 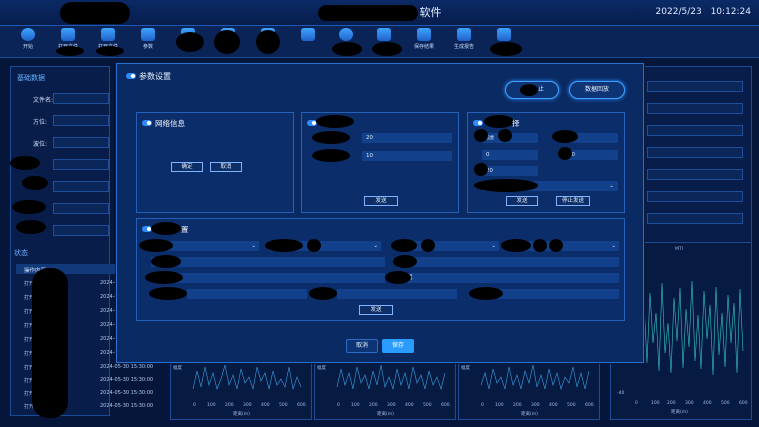 What do you see at coordinates (464, 42) in the screenshot?
I see `toolbar-report-button: 生成报告` at bounding box center [464, 42].